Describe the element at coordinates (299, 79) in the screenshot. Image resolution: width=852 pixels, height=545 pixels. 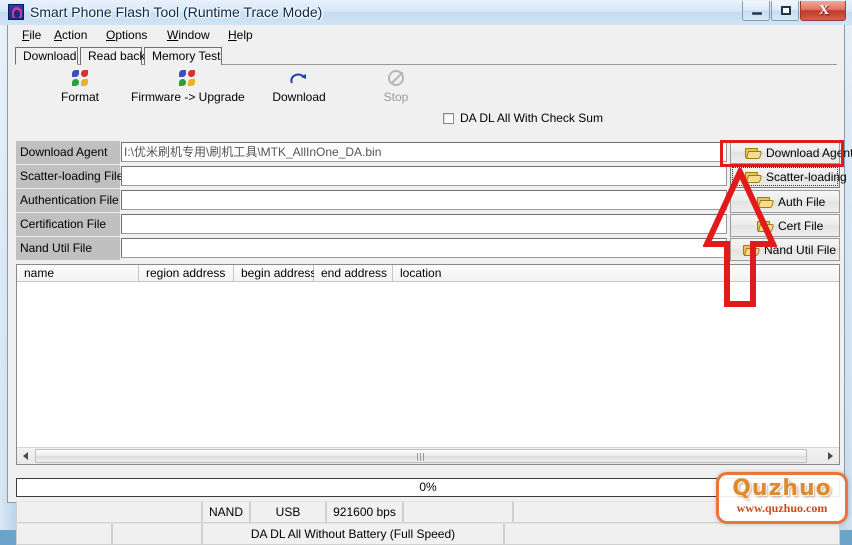
I see `download-arrow-icon` at that location.